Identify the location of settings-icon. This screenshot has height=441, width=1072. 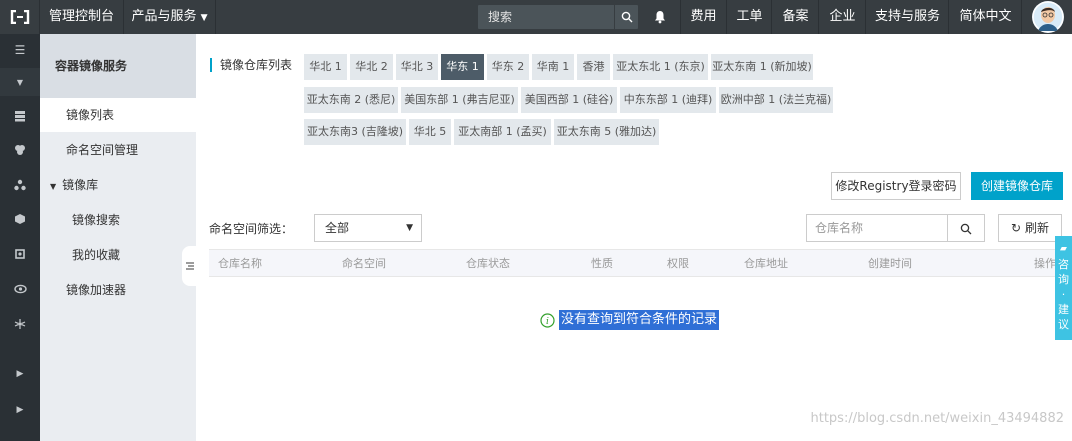
(20, 254).